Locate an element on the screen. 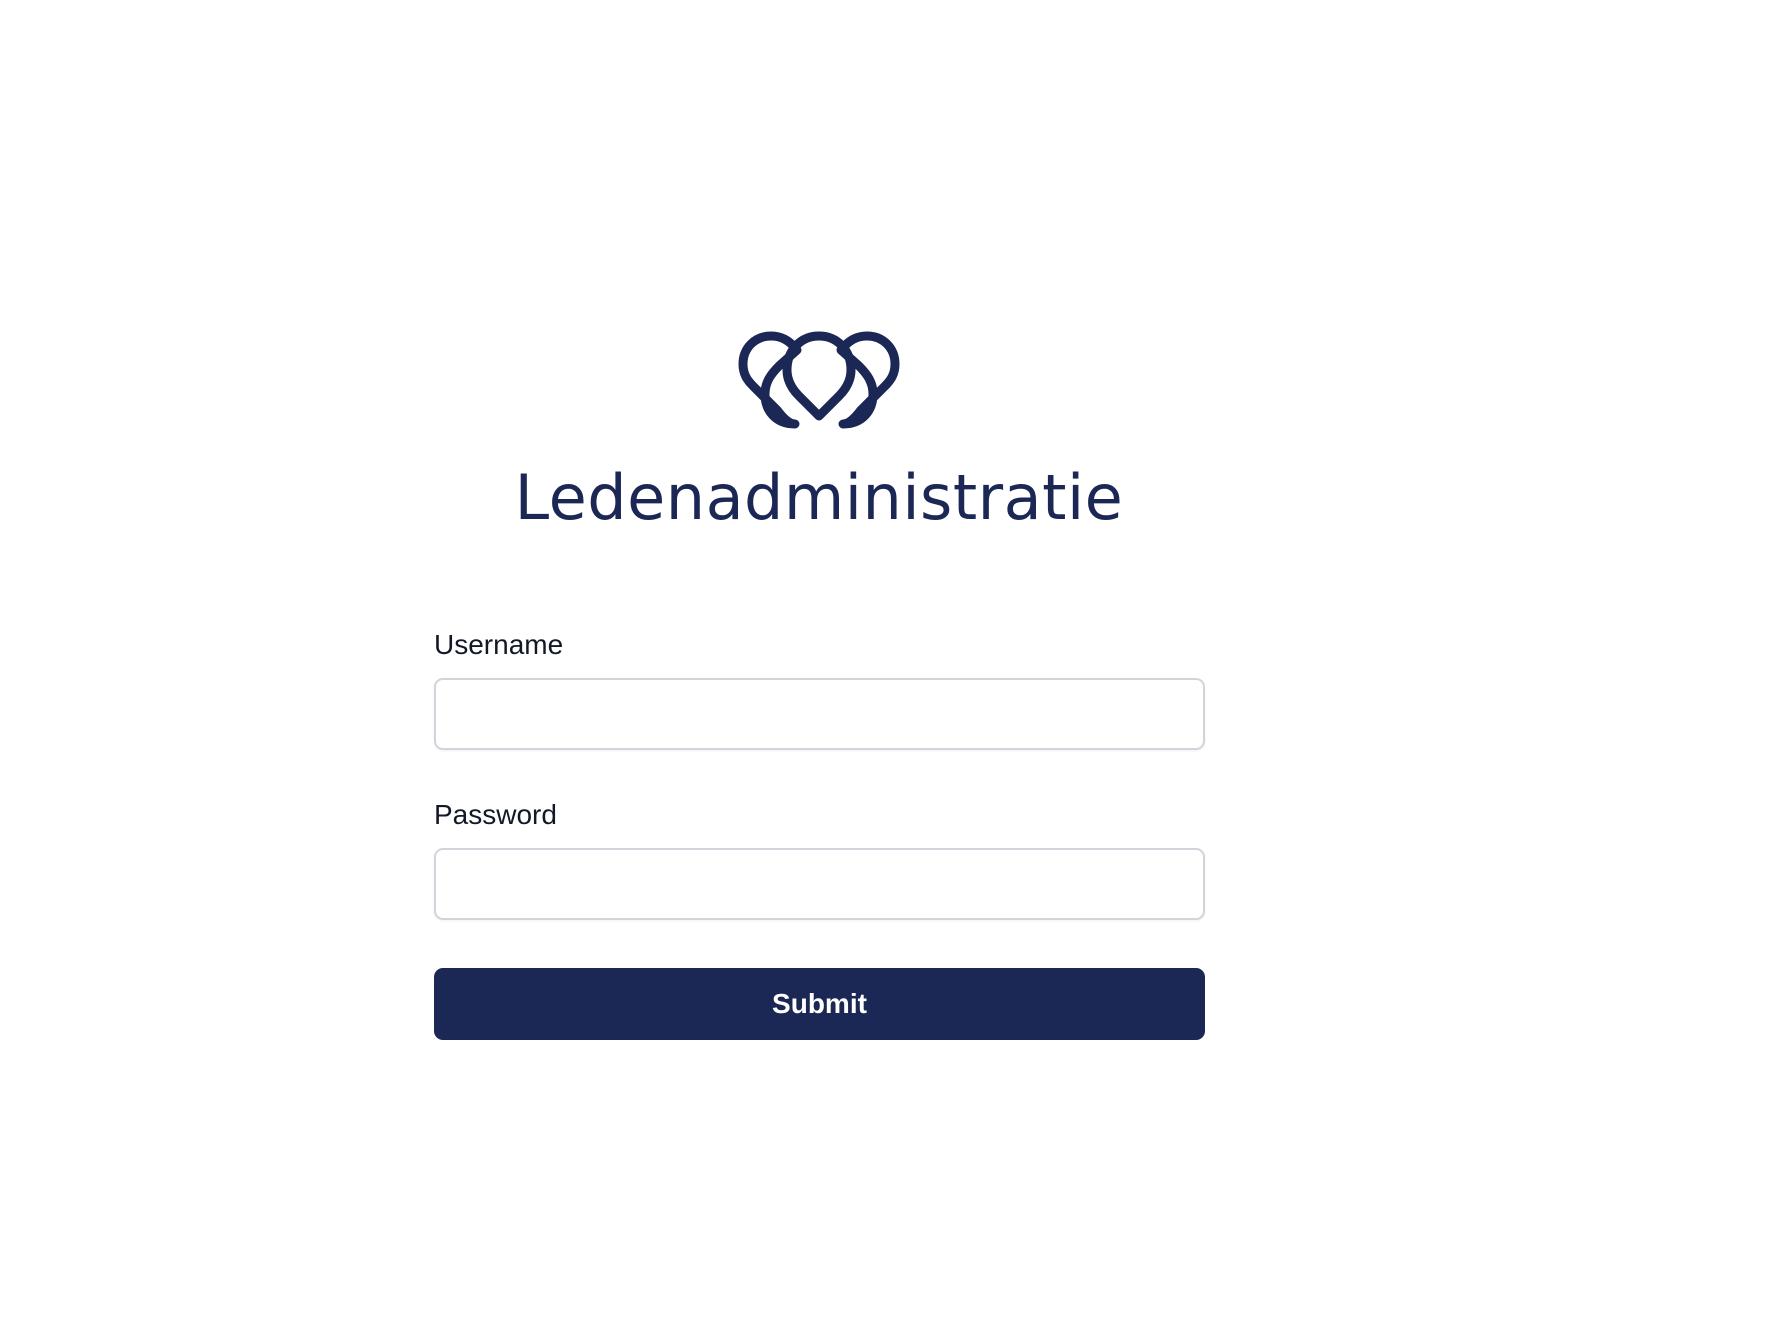 The height and width of the screenshot is (1328, 1784). password-input is located at coordinates (819, 884).